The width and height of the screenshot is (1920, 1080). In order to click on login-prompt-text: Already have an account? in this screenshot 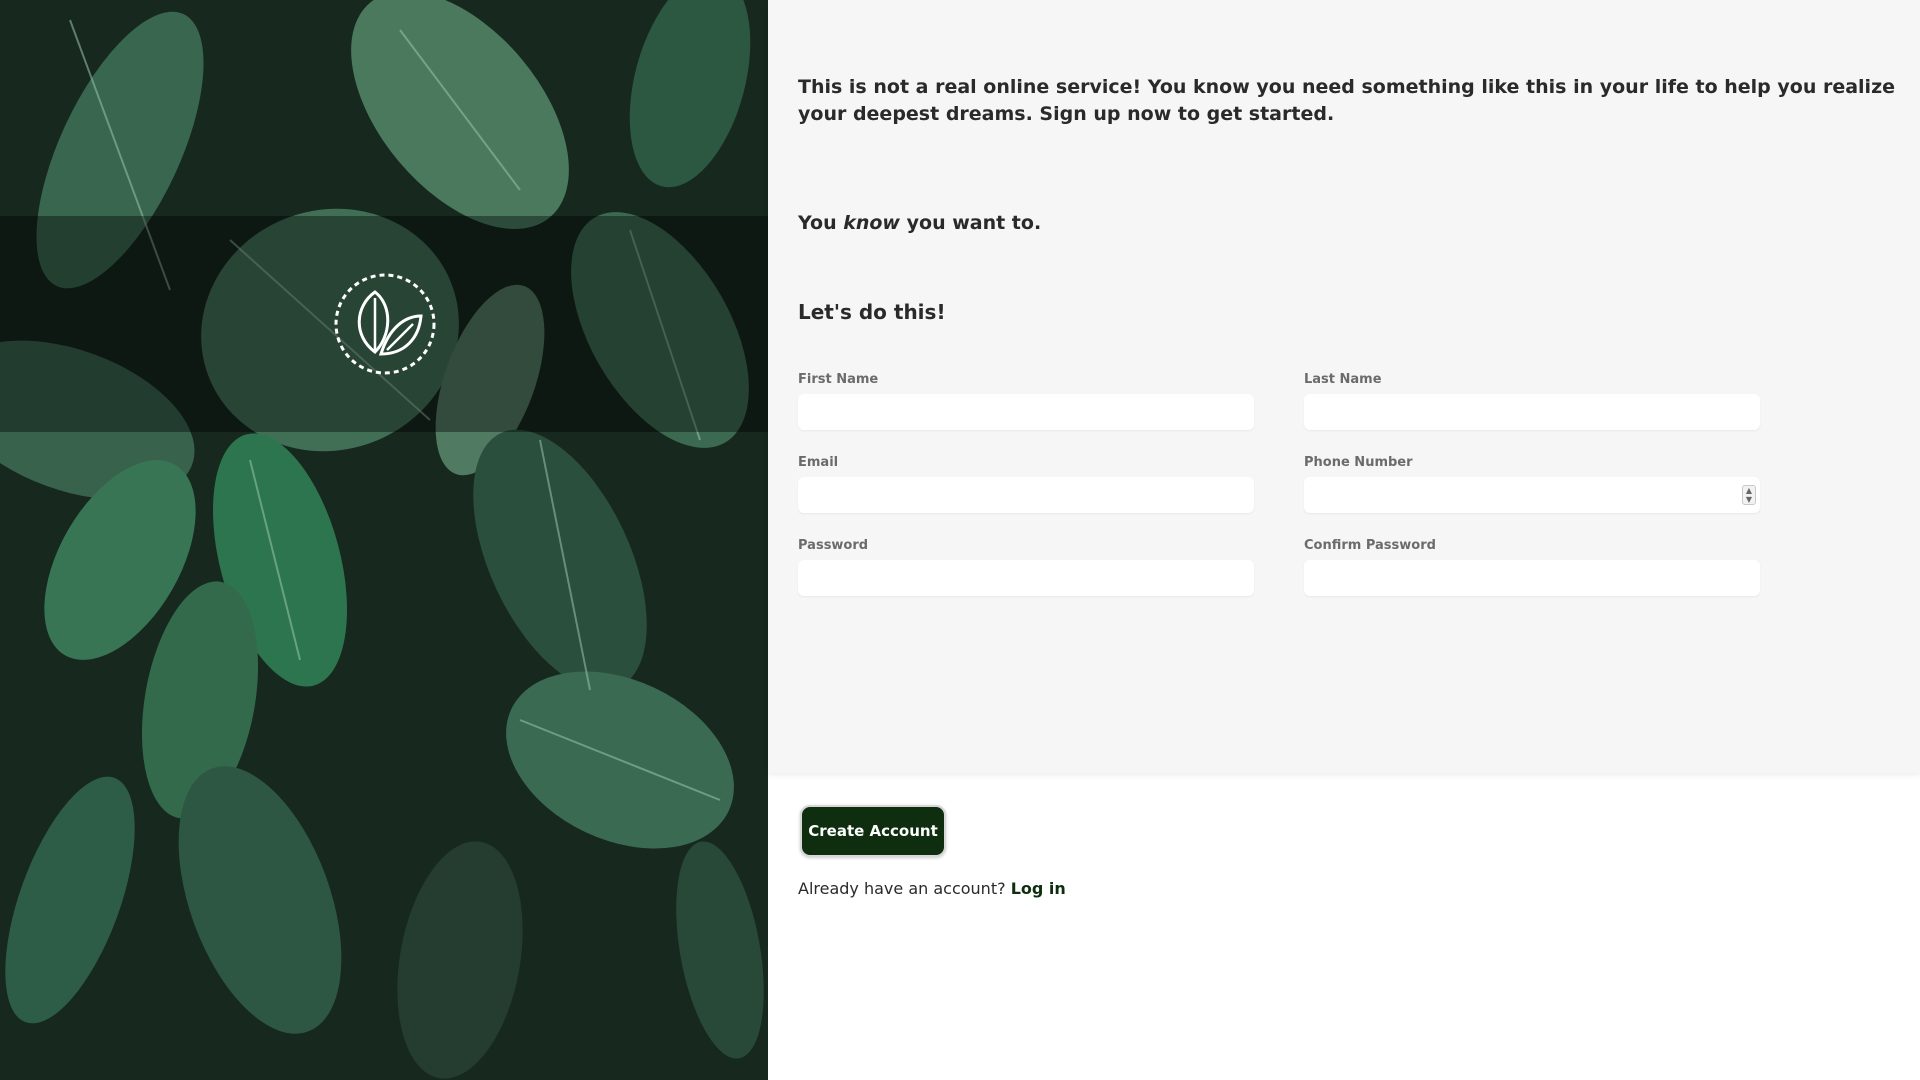, I will do `click(902, 888)`.